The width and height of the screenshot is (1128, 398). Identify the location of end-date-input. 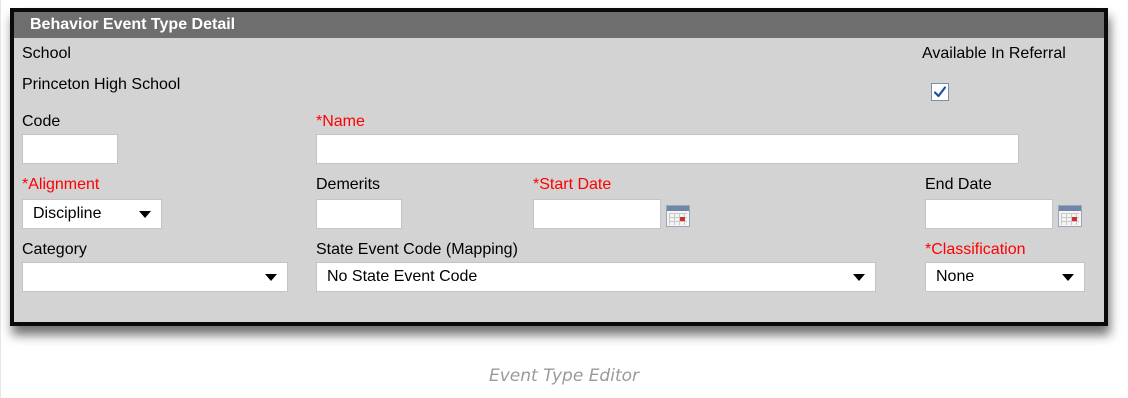
(989, 214).